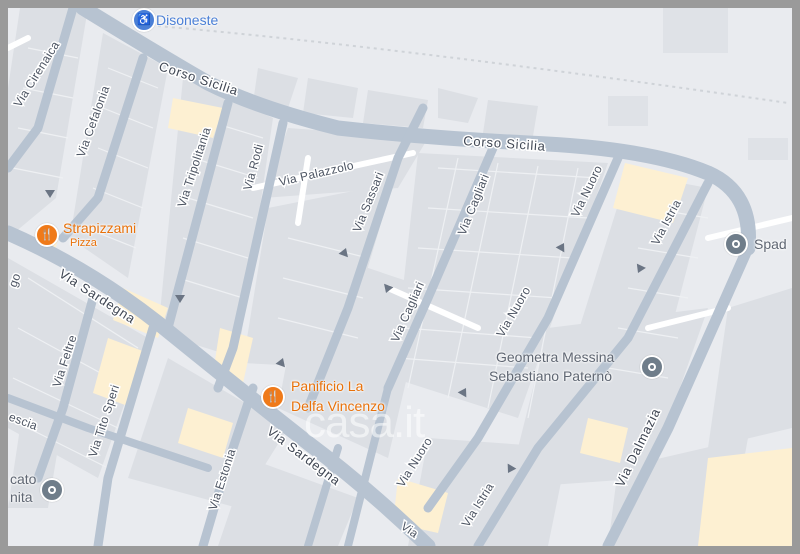  Describe the element at coordinates (550, 376) in the screenshot. I see `poi-label-geometra-line2: Sebastiano Paternò` at that location.